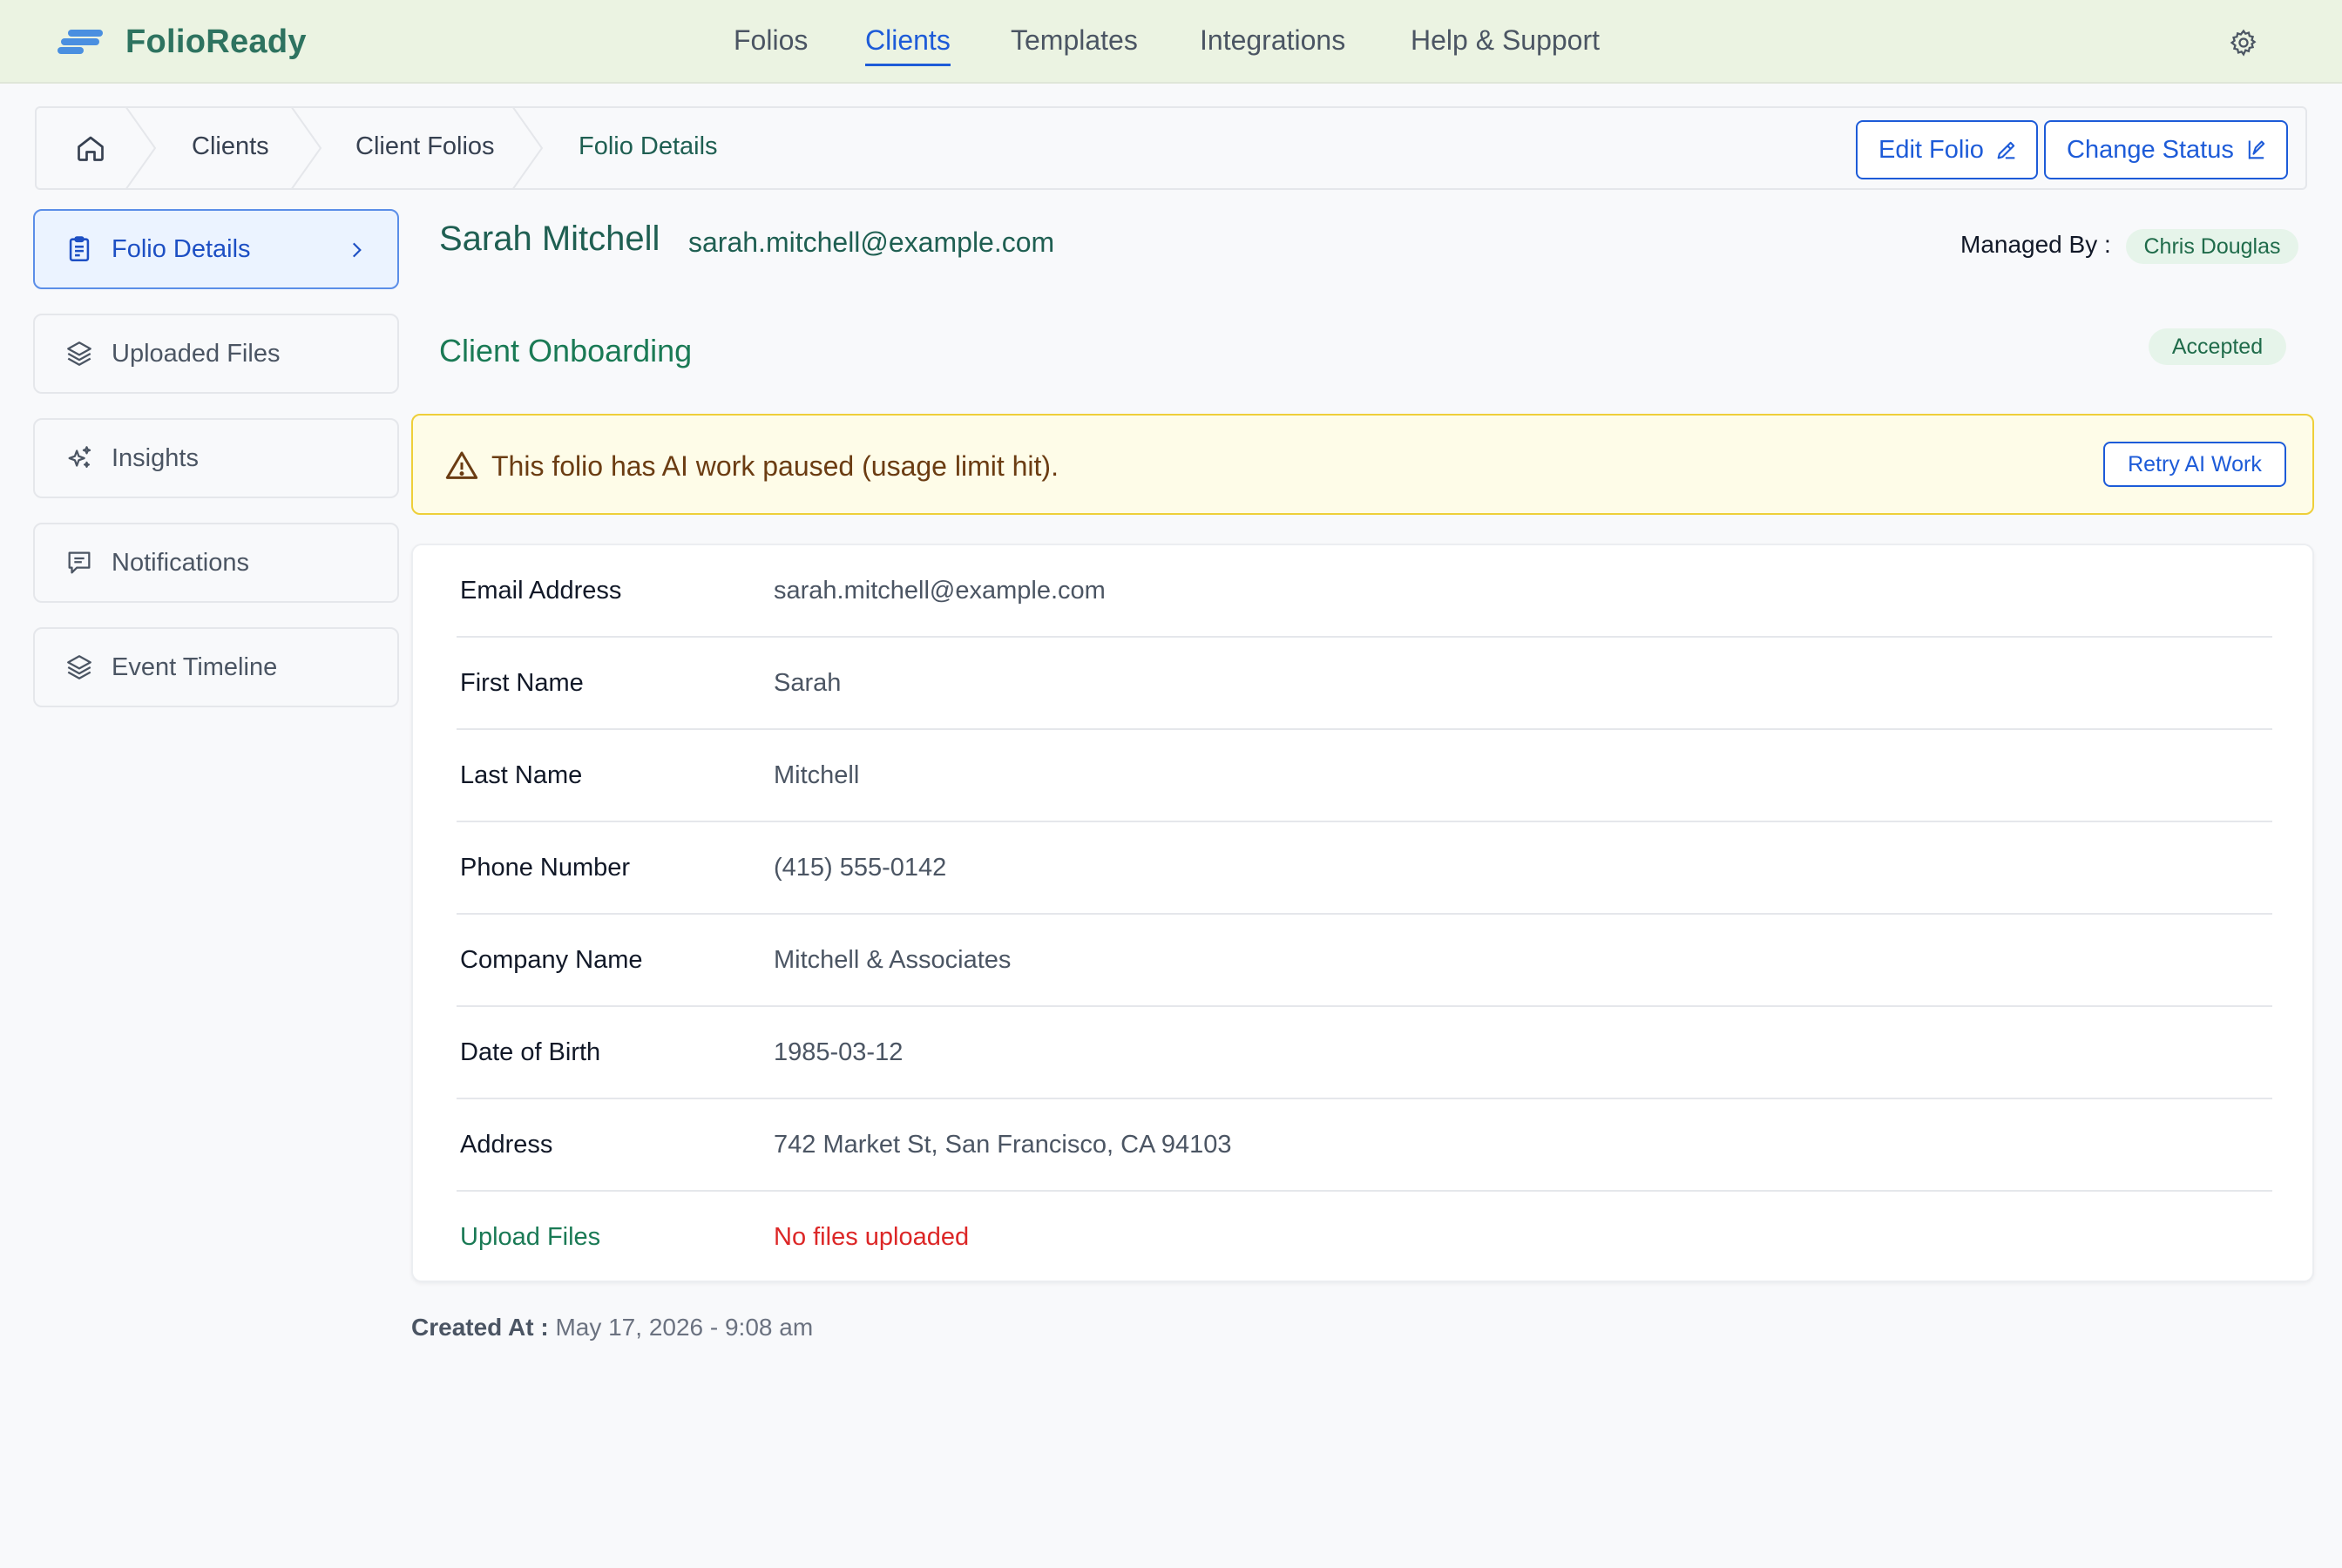  What do you see at coordinates (771, 44) in the screenshot?
I see `nav-folios: Folios` at bounding box center [771, 44].